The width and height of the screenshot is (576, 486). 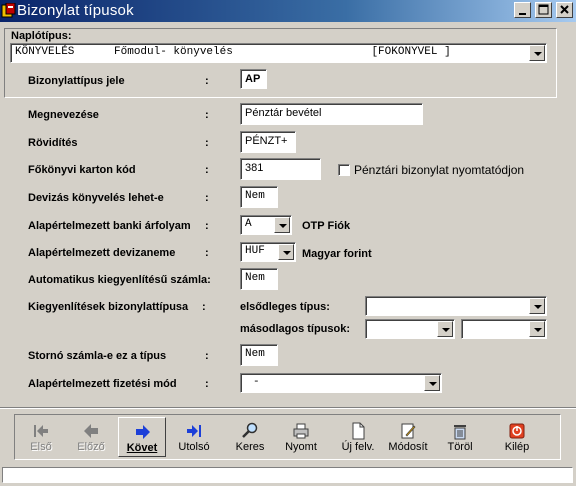 I want to click on devizas-colon: :, so click(x=207, y=198).